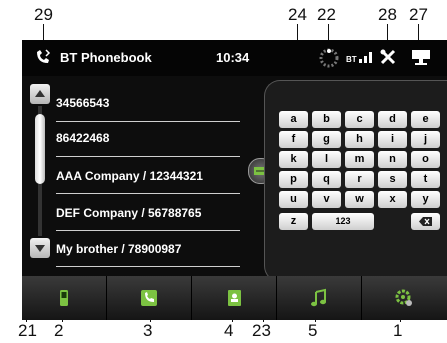 This screenshot has width=447, height=343. Describe the element at coordinates (366, 59) in the screenshot. I see `signal-icon` at that location.